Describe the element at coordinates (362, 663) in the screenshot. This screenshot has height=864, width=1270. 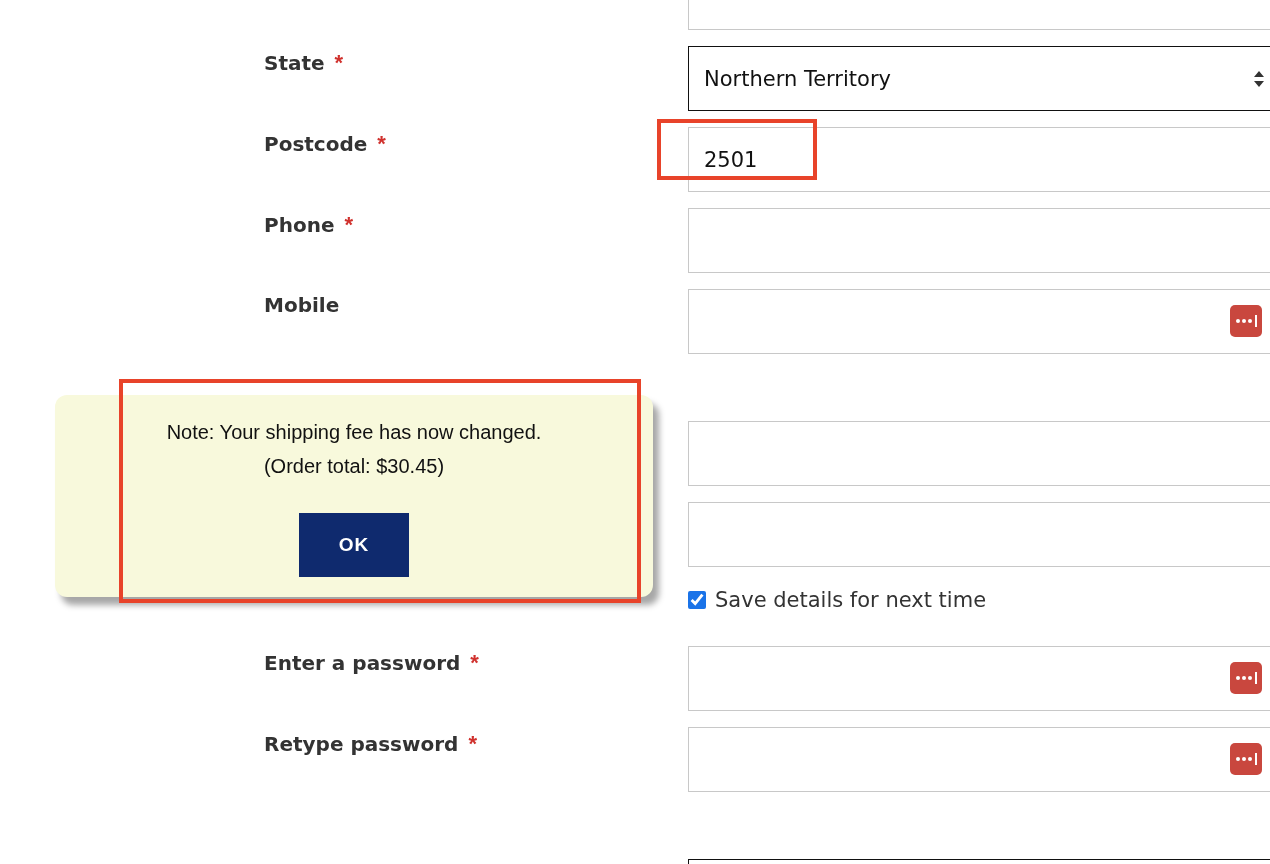
I see `field-label: Enter a password` at that location.